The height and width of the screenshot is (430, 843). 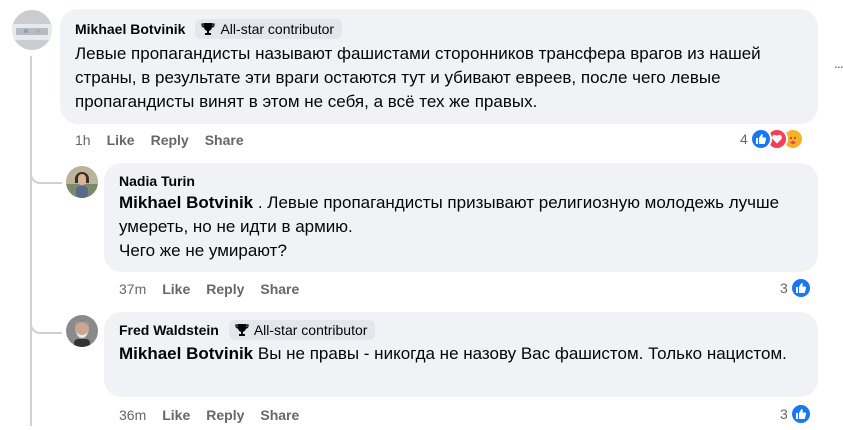 I want to click on comment-author: Mikhael Botvinik, so click(x=130, y=29).